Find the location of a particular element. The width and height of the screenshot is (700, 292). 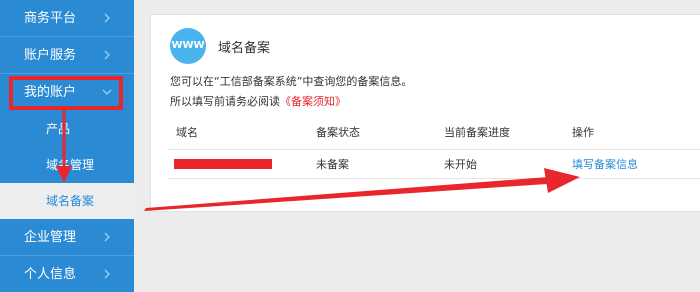

column-header-status: 备案状态 is located at coordinates (338, 132).